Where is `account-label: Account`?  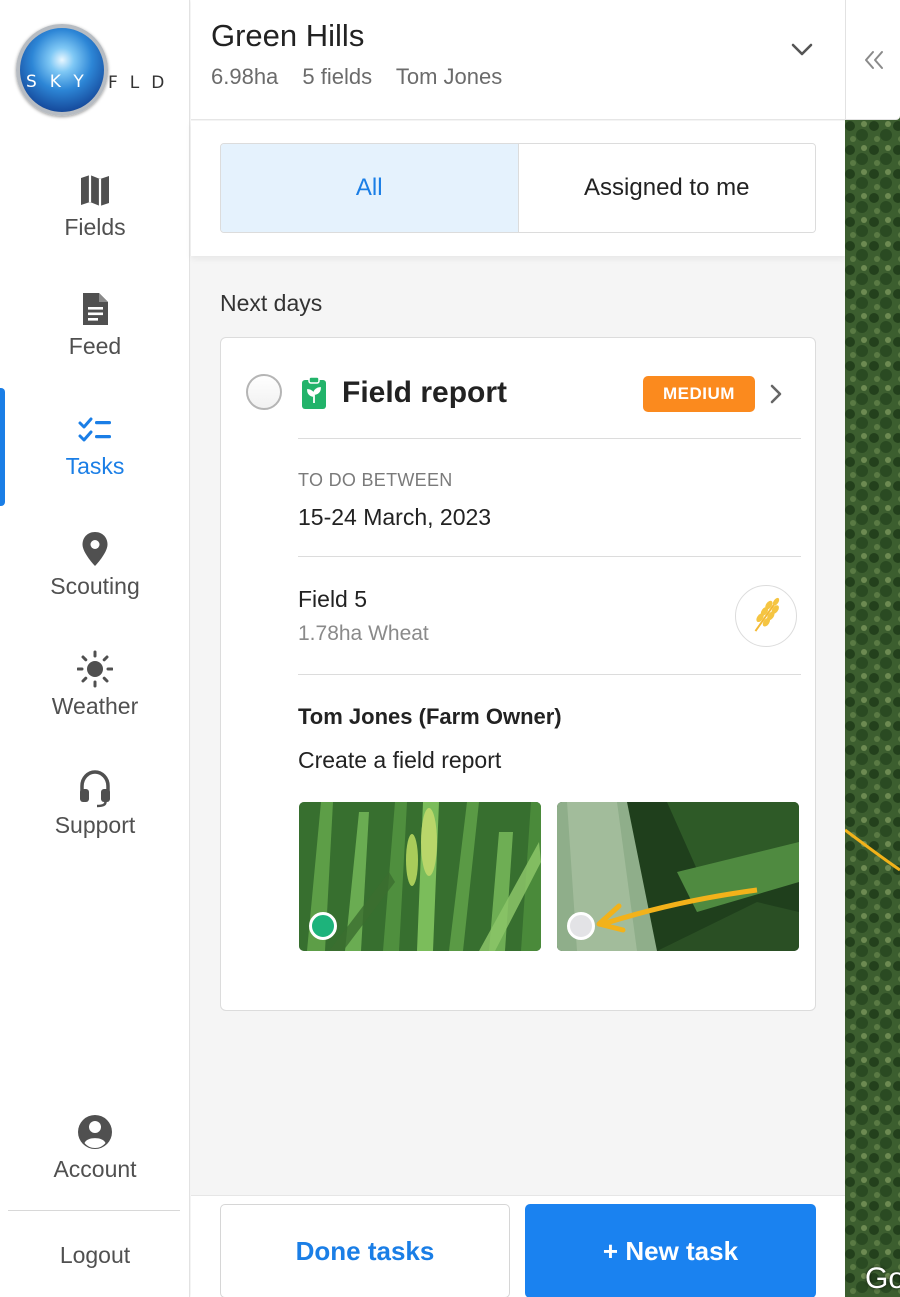
account-label: Account is located at coordinates (95, 1169).